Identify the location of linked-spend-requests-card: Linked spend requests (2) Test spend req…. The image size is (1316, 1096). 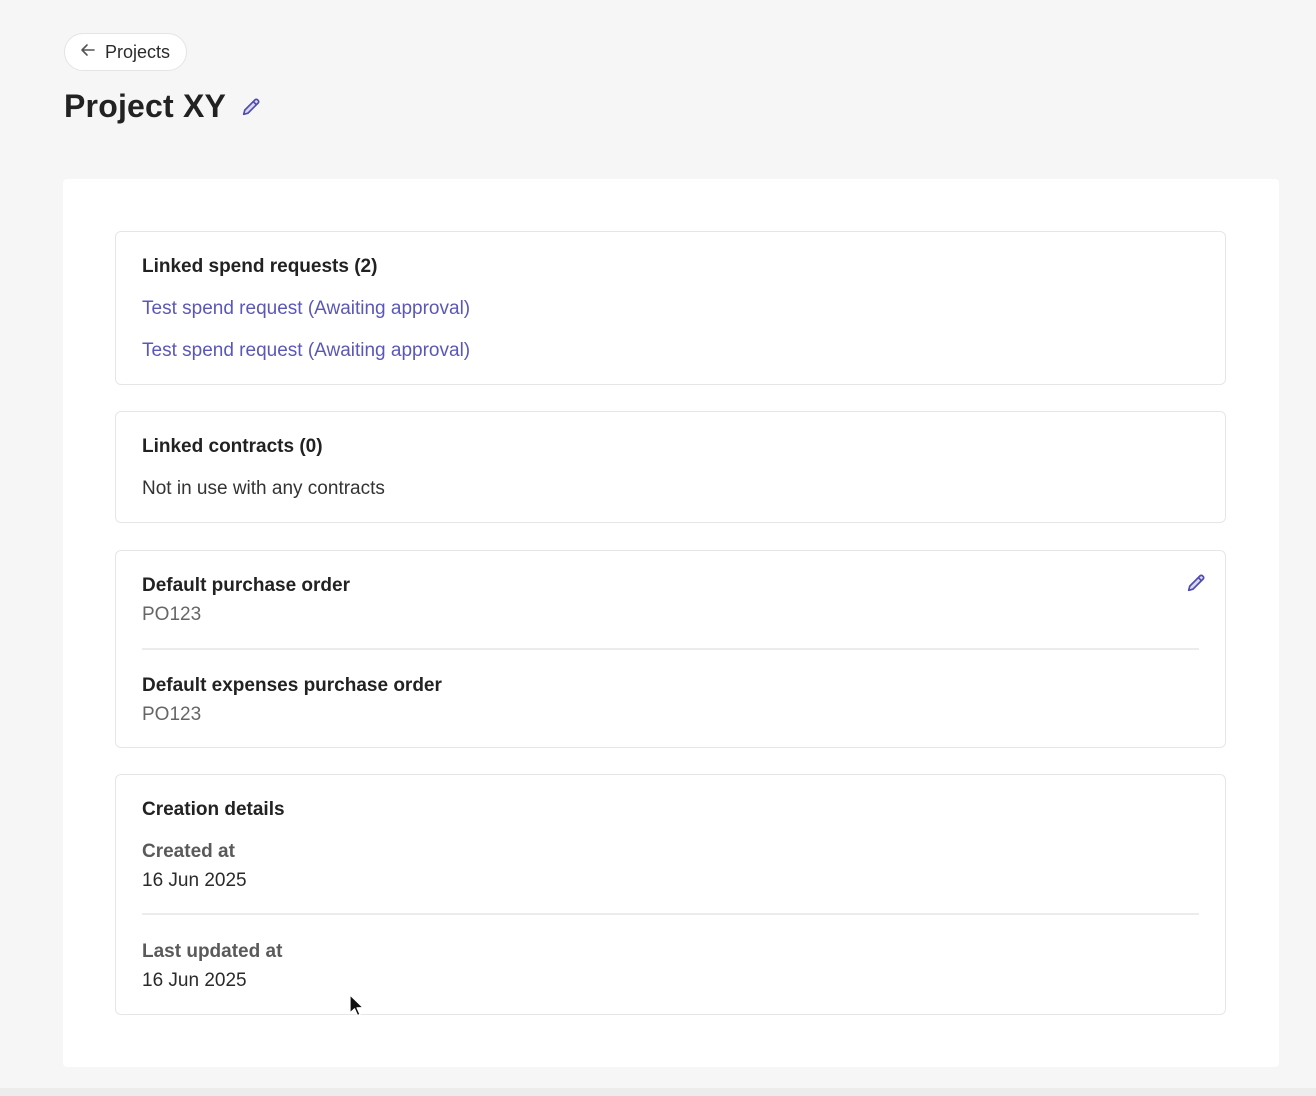
(670, 308).